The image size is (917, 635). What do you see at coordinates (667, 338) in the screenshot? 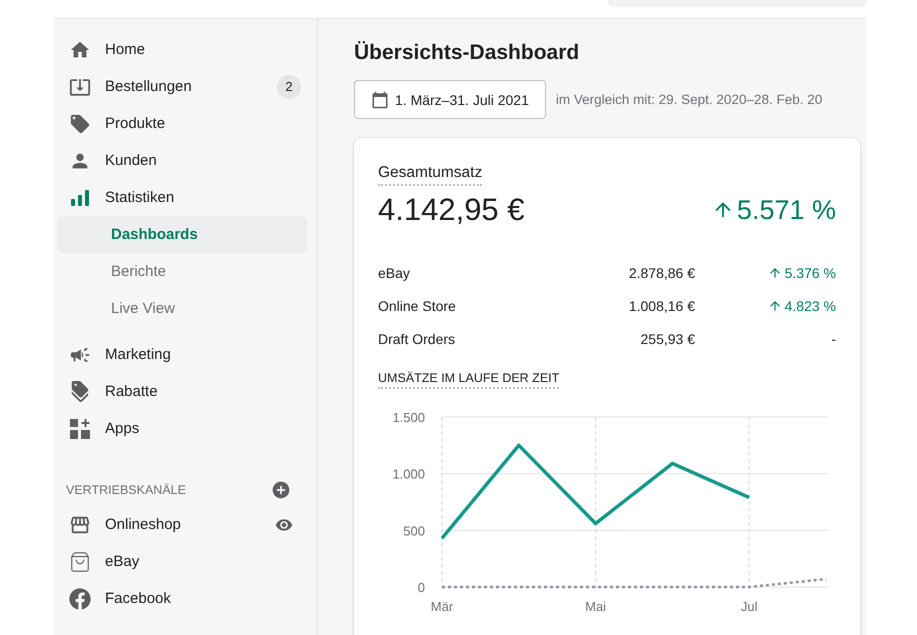
I see `channel-amount: 255,93 €` at bounding box center [667, 338].